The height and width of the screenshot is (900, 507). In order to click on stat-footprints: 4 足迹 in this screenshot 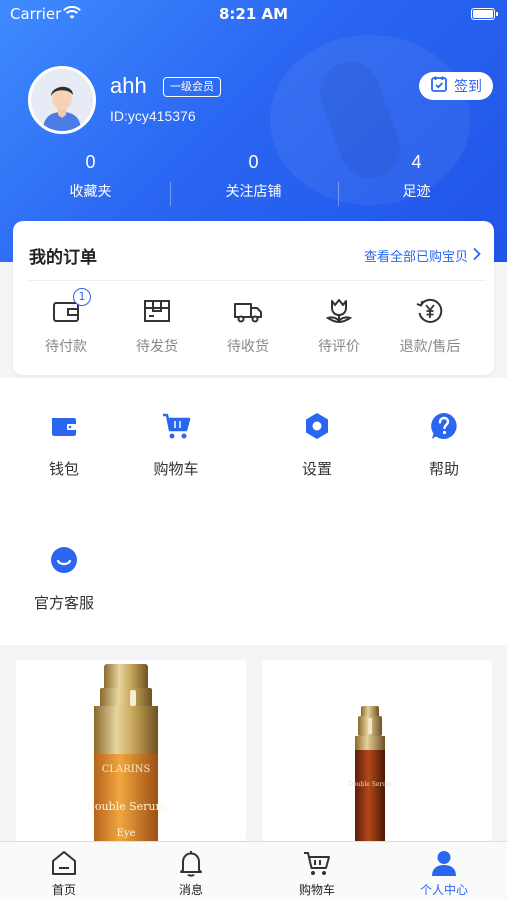, I will do `click(416, 176)`.